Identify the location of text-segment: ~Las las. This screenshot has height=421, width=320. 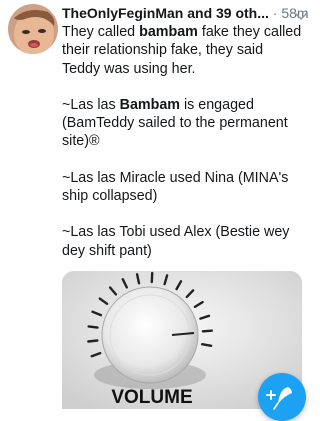
(91, 105).